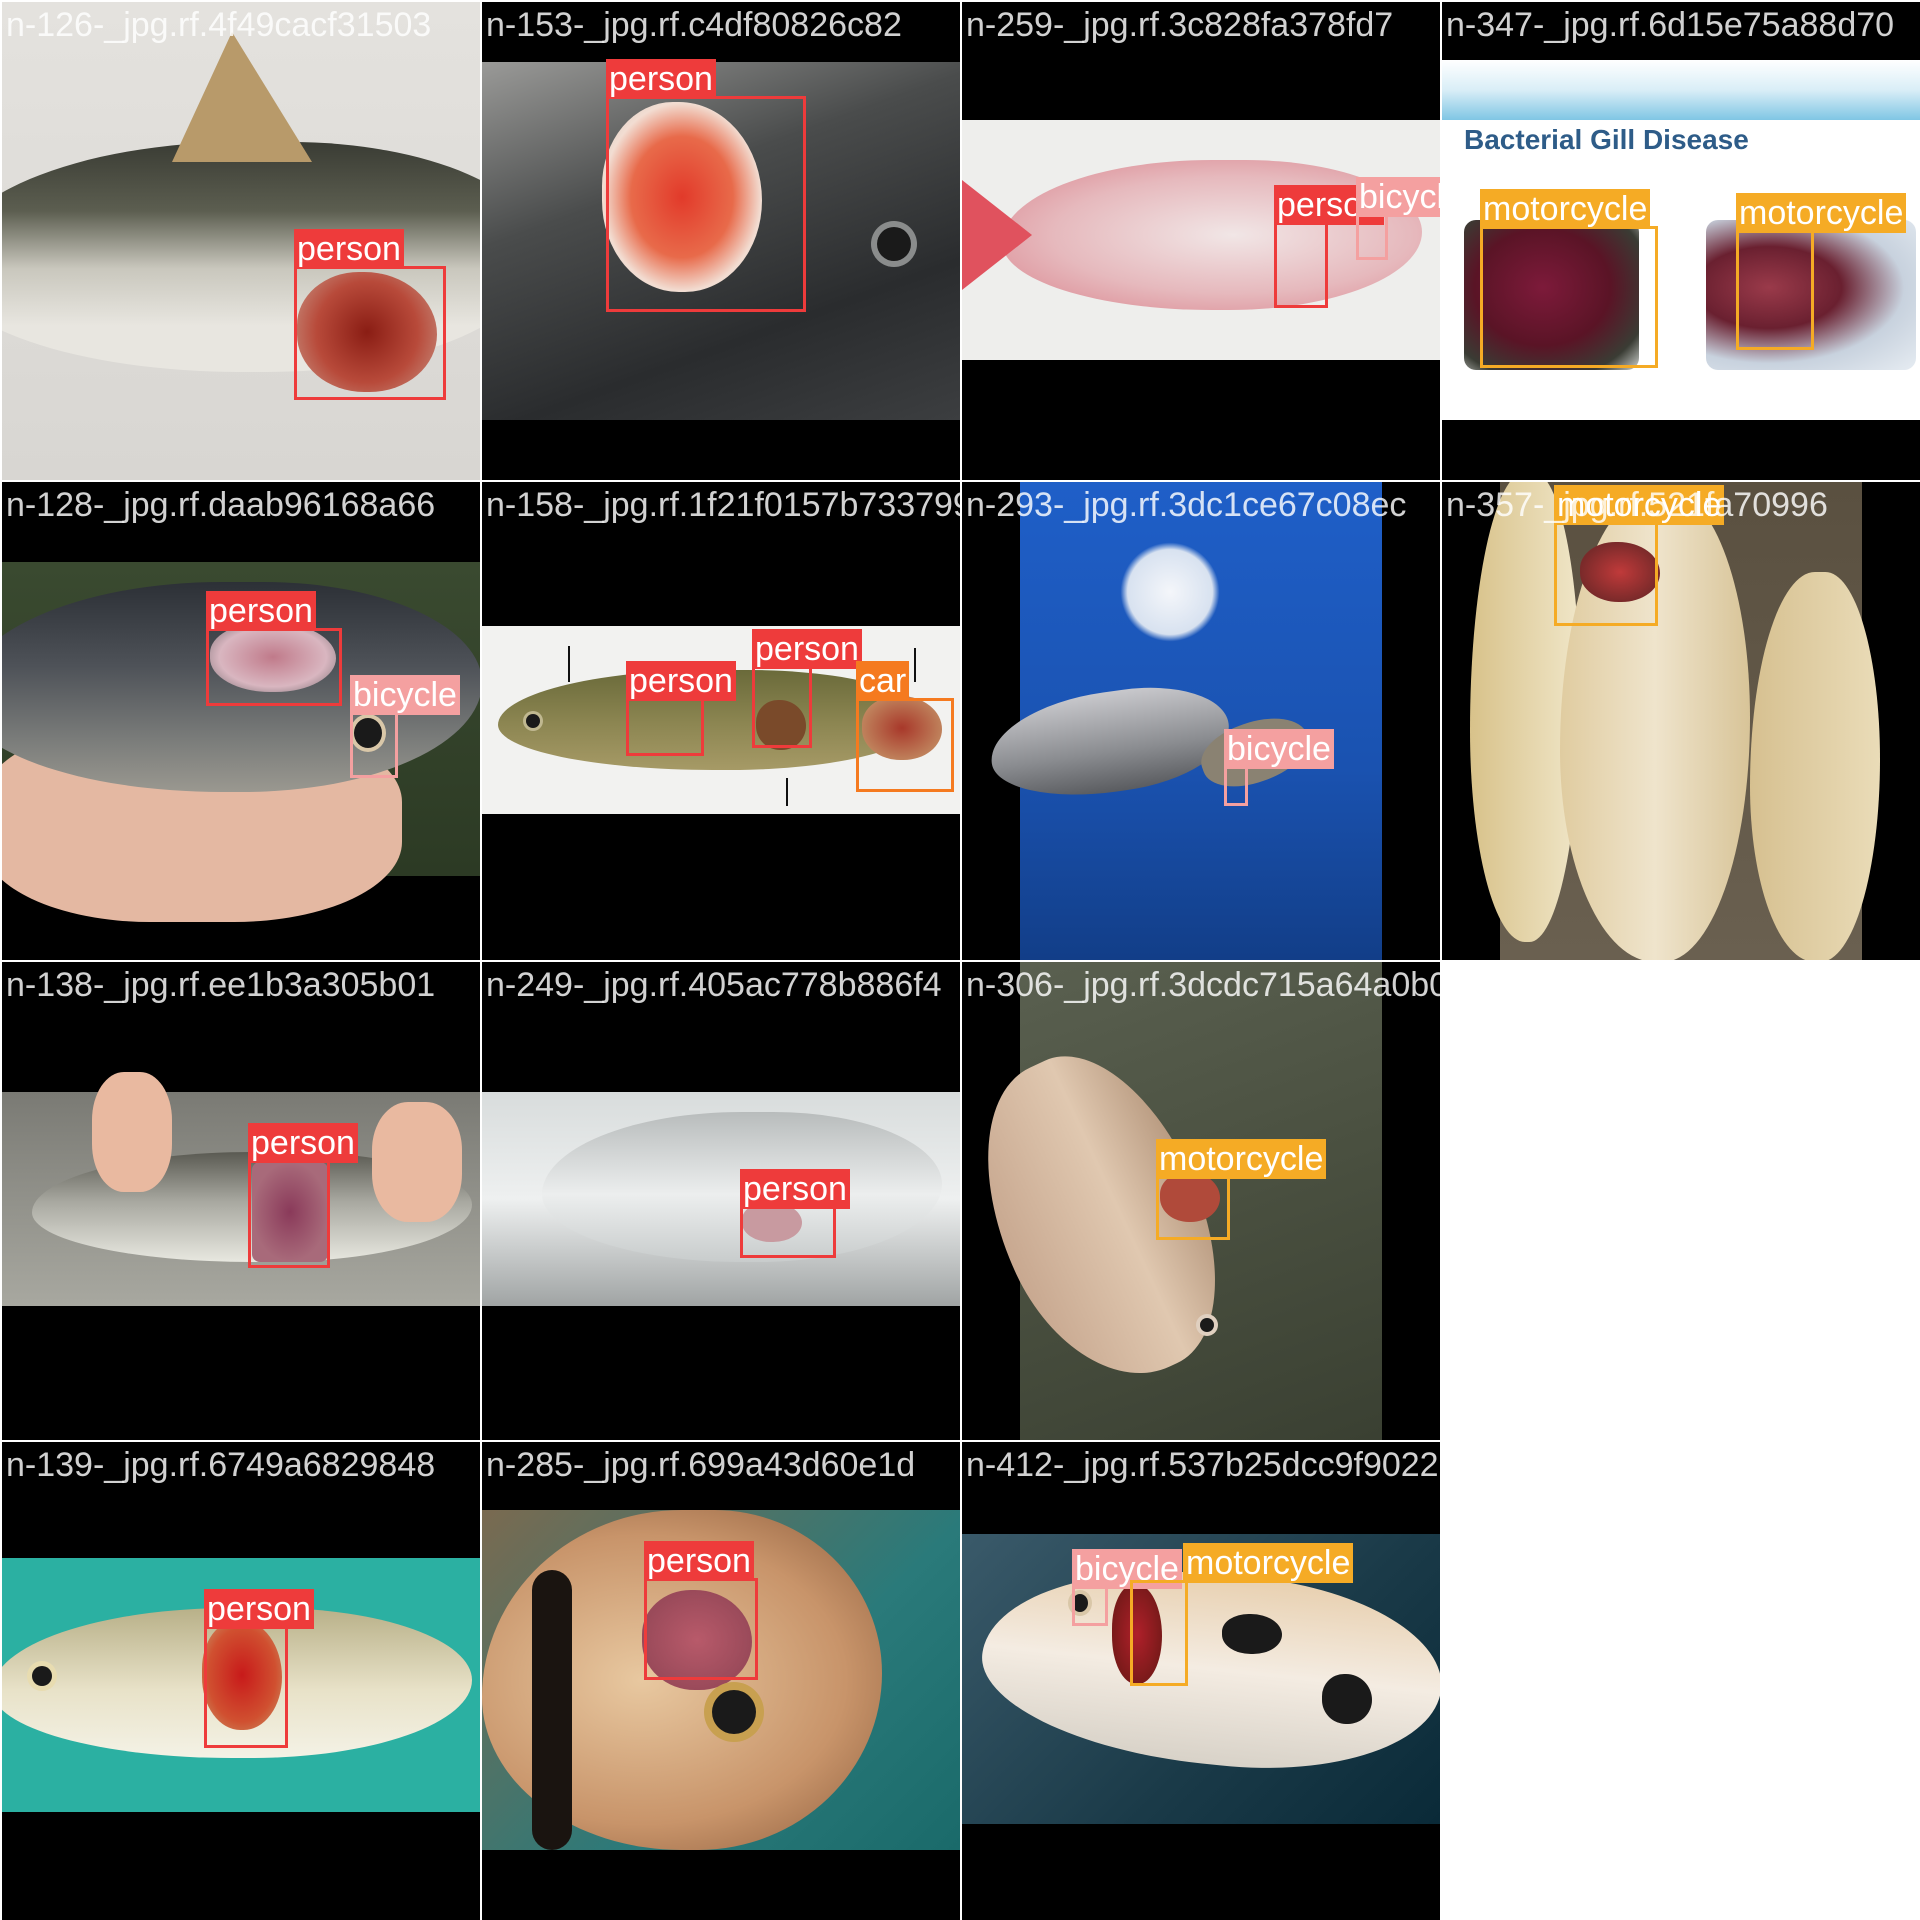  I want to click on slide-header-wave, so click(1681, 90).